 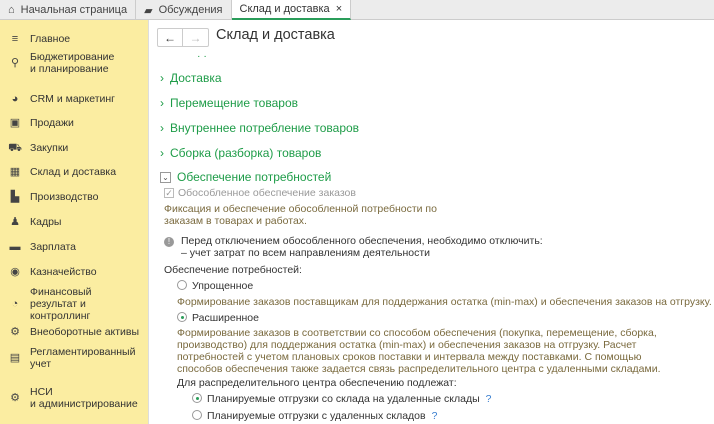 What do you see at coordinates (169, 193) in the screenshot?
I see `checkbox-checked-icon: ✓` at bounding box center [169, 193].